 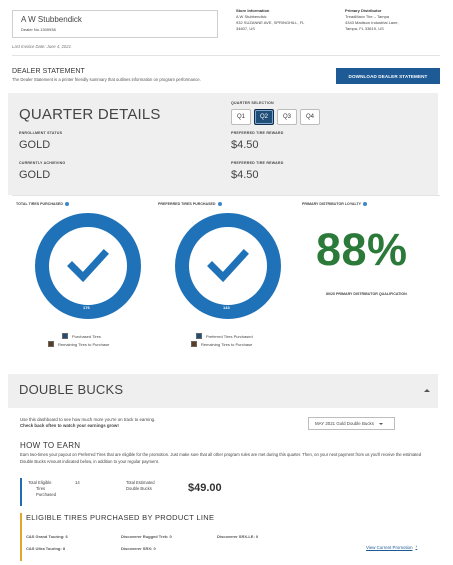 What do you see at coordinates (86, 336) in the screenshot?
I see `legend-label: Purchased Tires` at bounding box center [86, 336].